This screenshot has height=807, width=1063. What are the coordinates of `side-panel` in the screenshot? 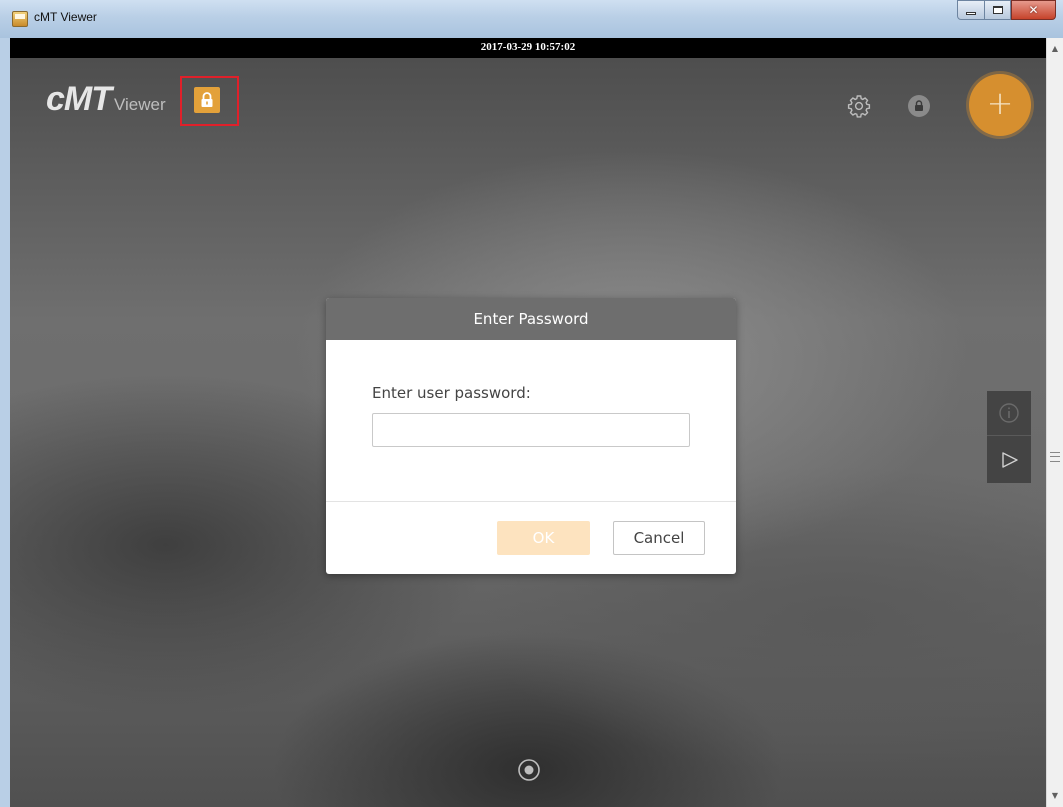 It's located at (1009, 437).